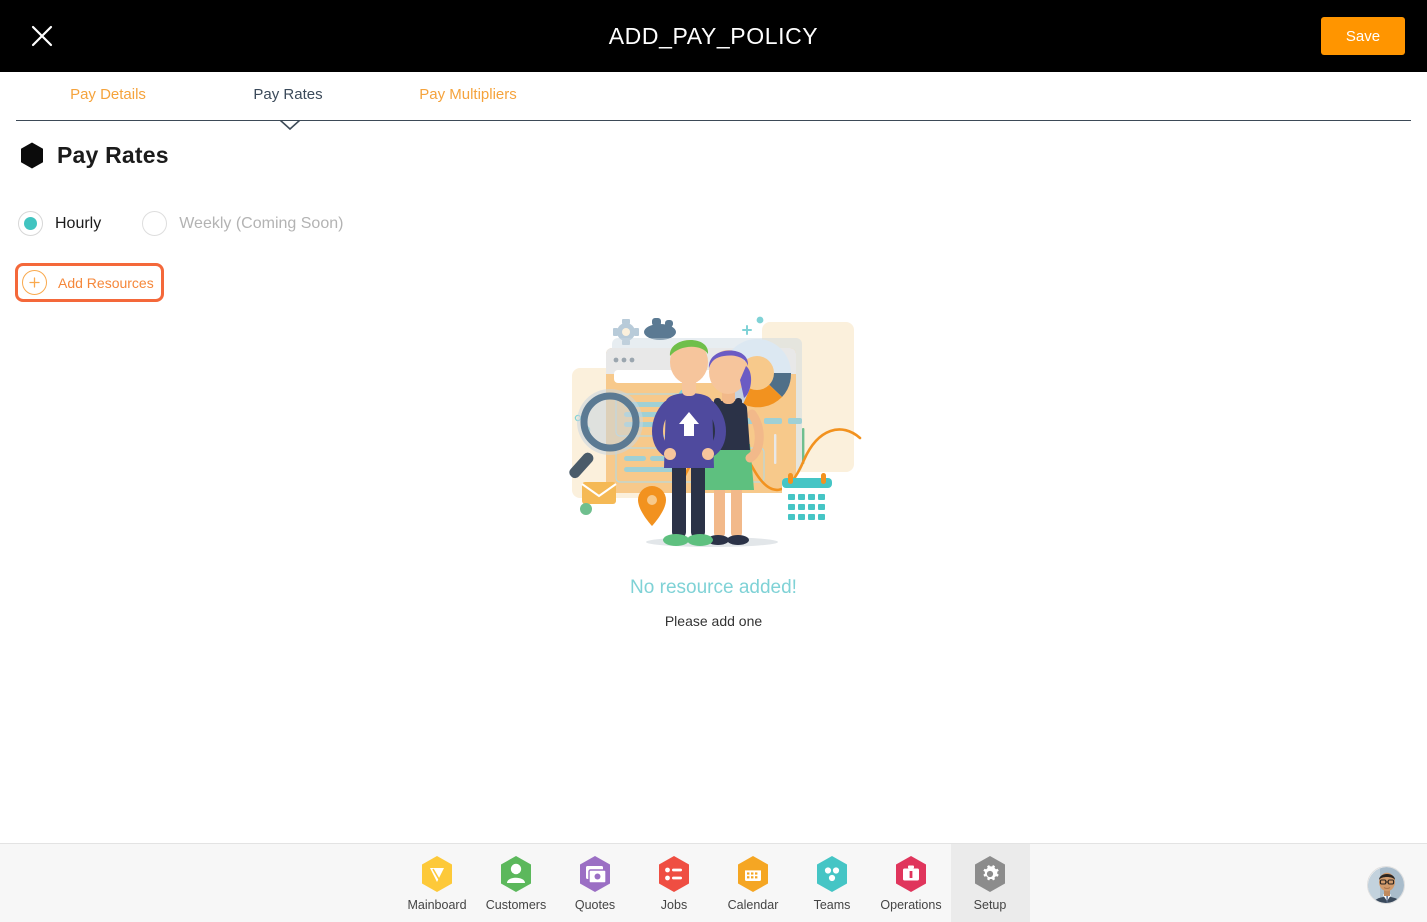  What do you see at coordinates (78, 223) in the screenshot?
I see `radio-hourly-label: Hourly` at bounding box center [78, 223].